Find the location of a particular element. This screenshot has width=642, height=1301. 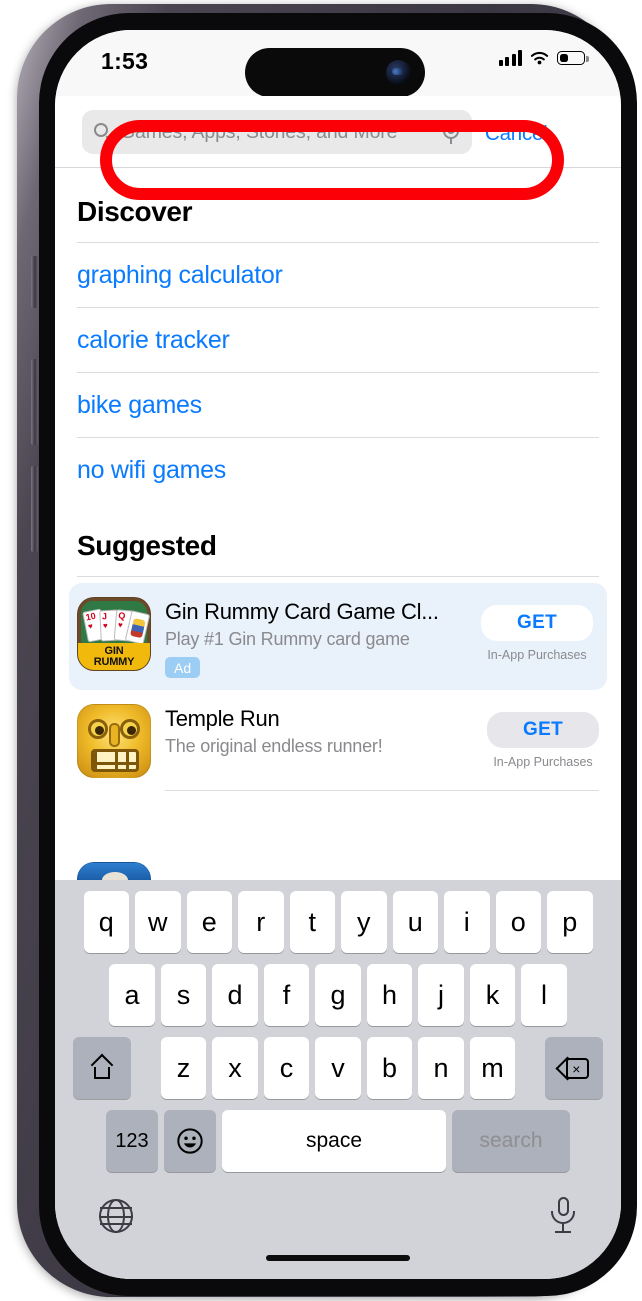

app-subtitle: The original endless runner! is located at coordinates (274, 746).